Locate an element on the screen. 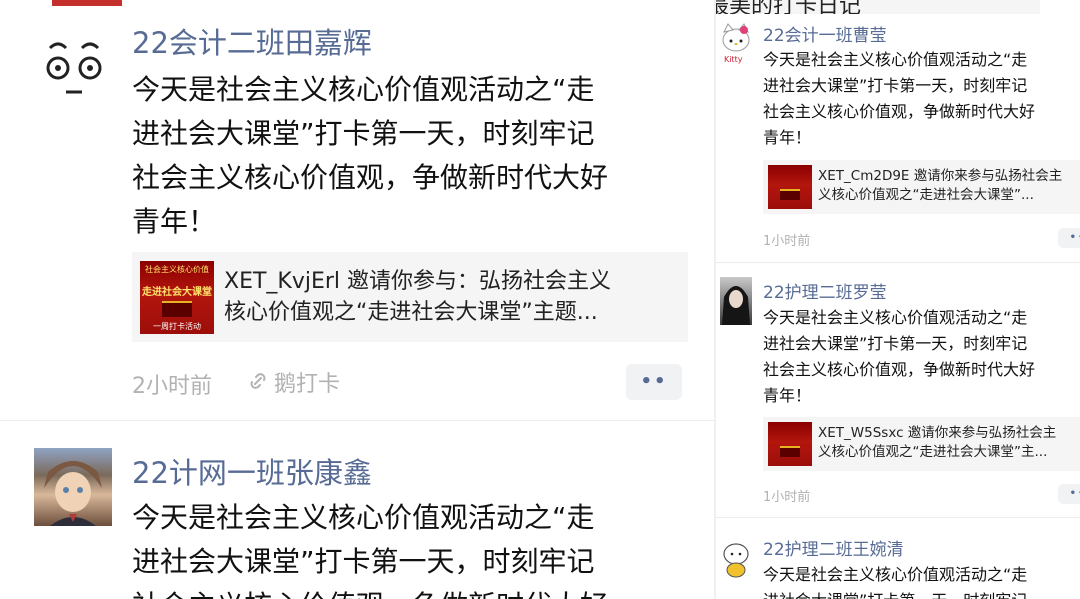 This screenshot has width=1080, height=599. portrait-icon is located at coordinates (736, 305).